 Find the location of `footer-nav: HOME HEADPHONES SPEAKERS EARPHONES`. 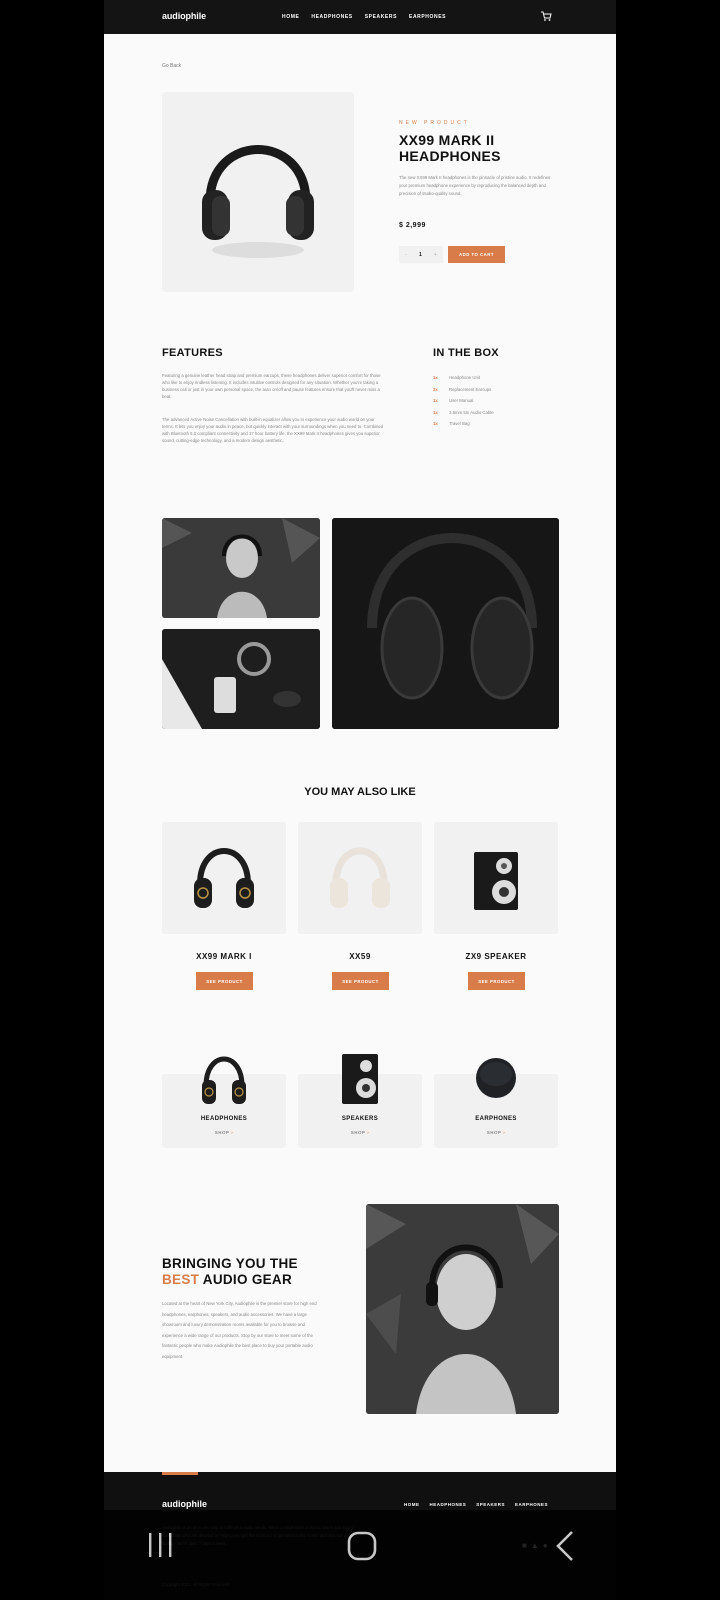

footer-nav: HOME HEADPHONES SPEAKERS EARPHONES is located at coordinates (476, 1504).